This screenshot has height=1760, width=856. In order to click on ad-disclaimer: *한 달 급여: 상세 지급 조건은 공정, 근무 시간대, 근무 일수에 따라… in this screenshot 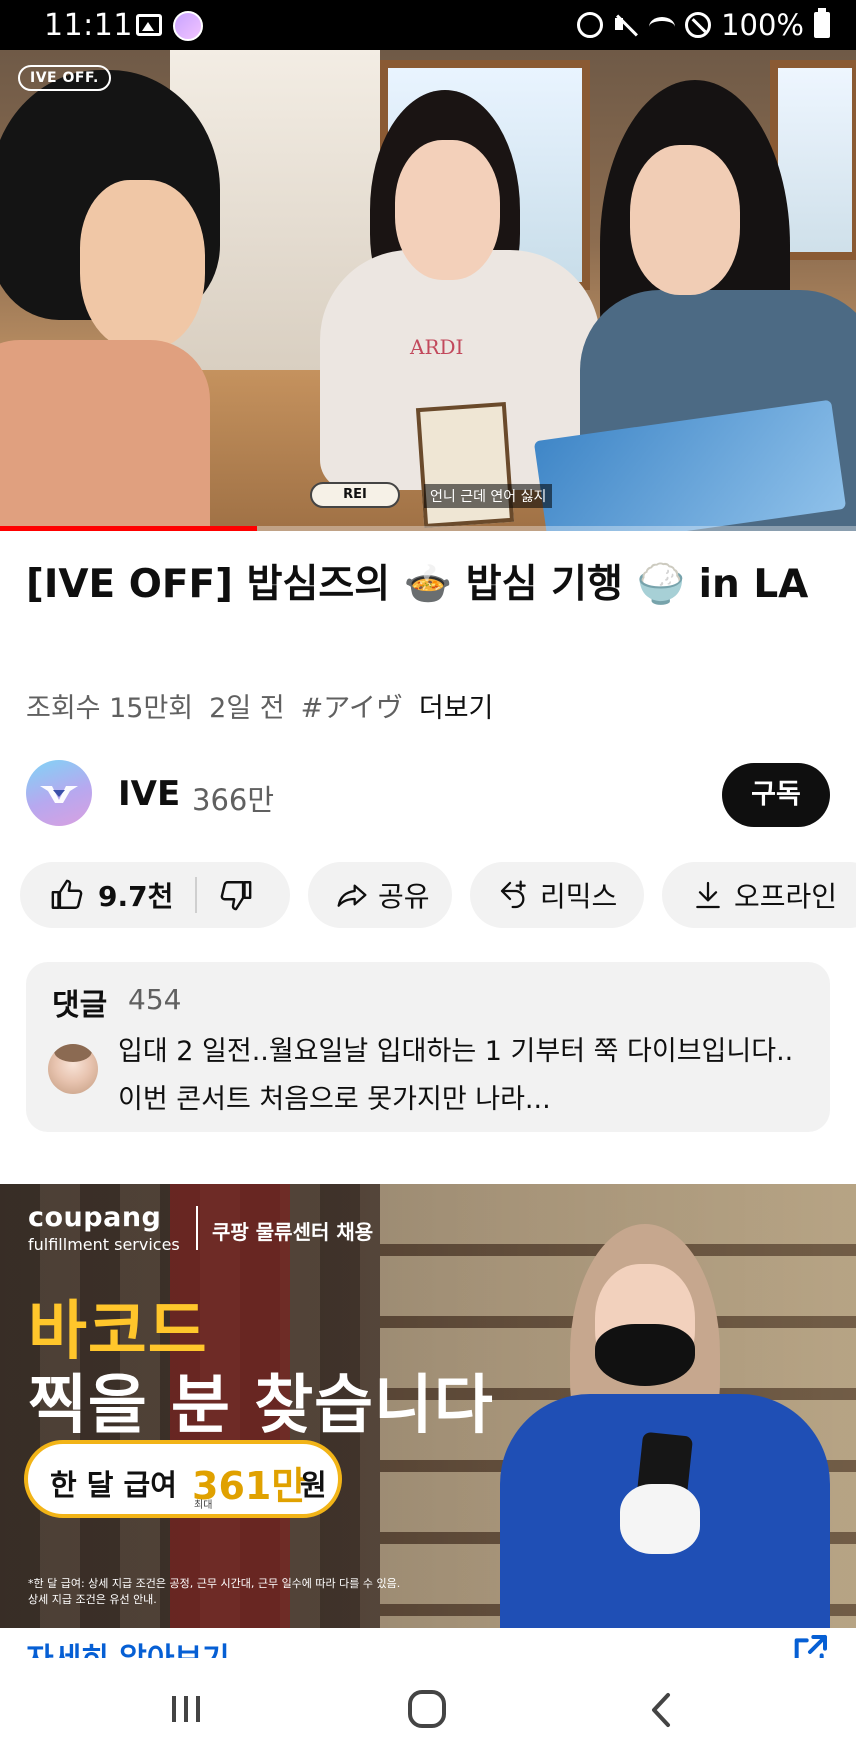, I will do `click(228, 1592)`.